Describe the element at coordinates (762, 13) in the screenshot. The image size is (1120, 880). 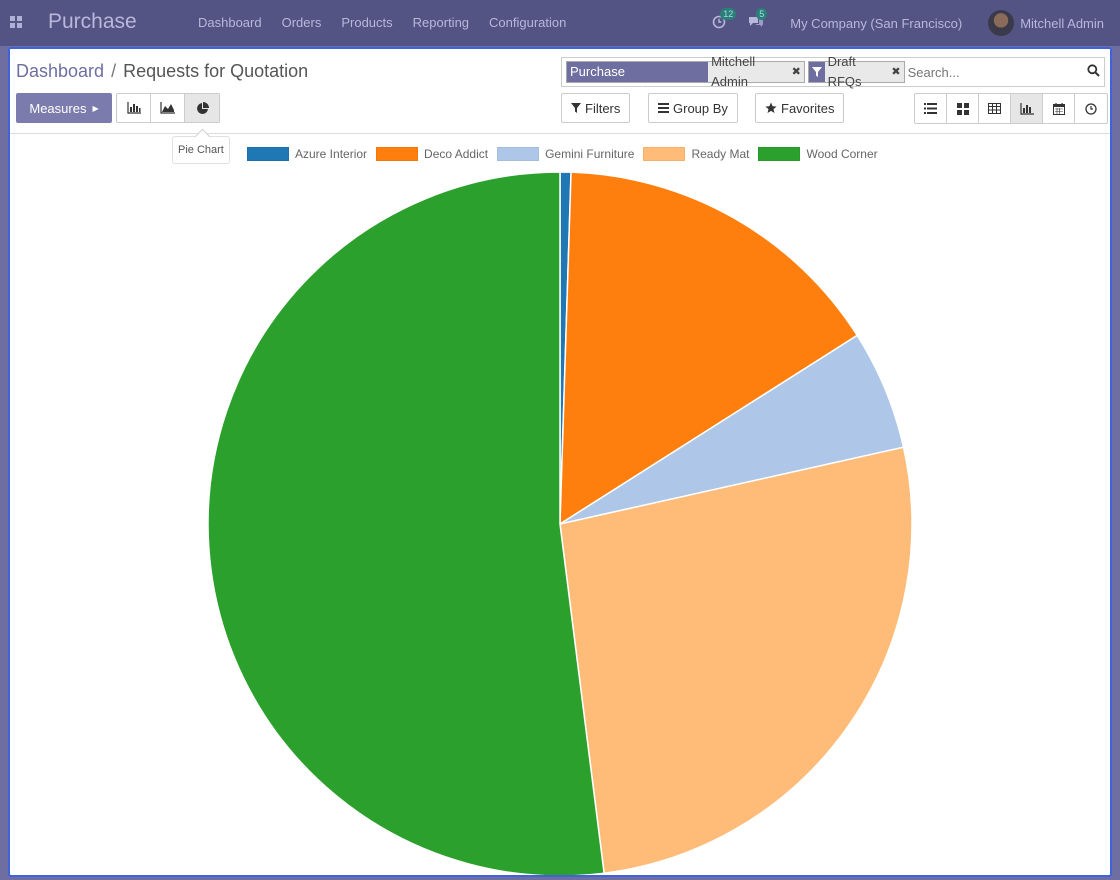
I see `messages-badge: 5` at that location.